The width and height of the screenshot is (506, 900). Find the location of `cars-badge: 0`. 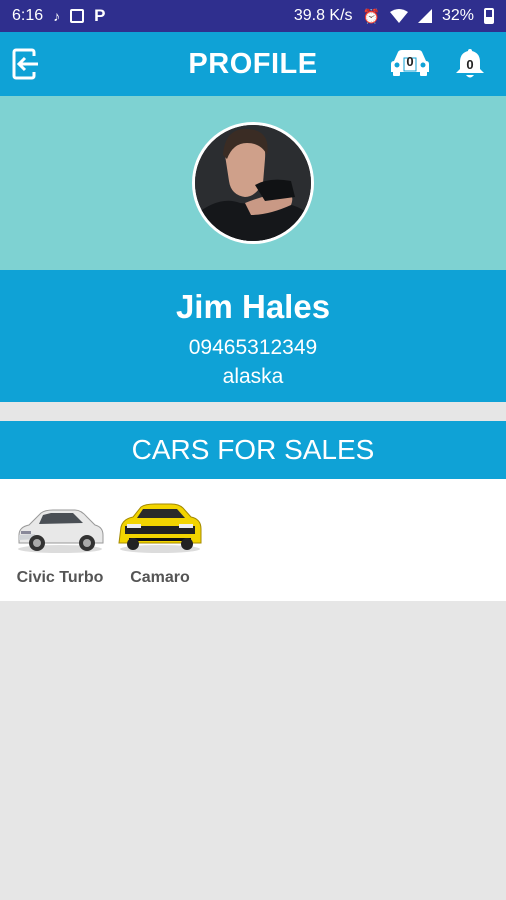

cars-badge: 0 is located at coordinates (410, 61).